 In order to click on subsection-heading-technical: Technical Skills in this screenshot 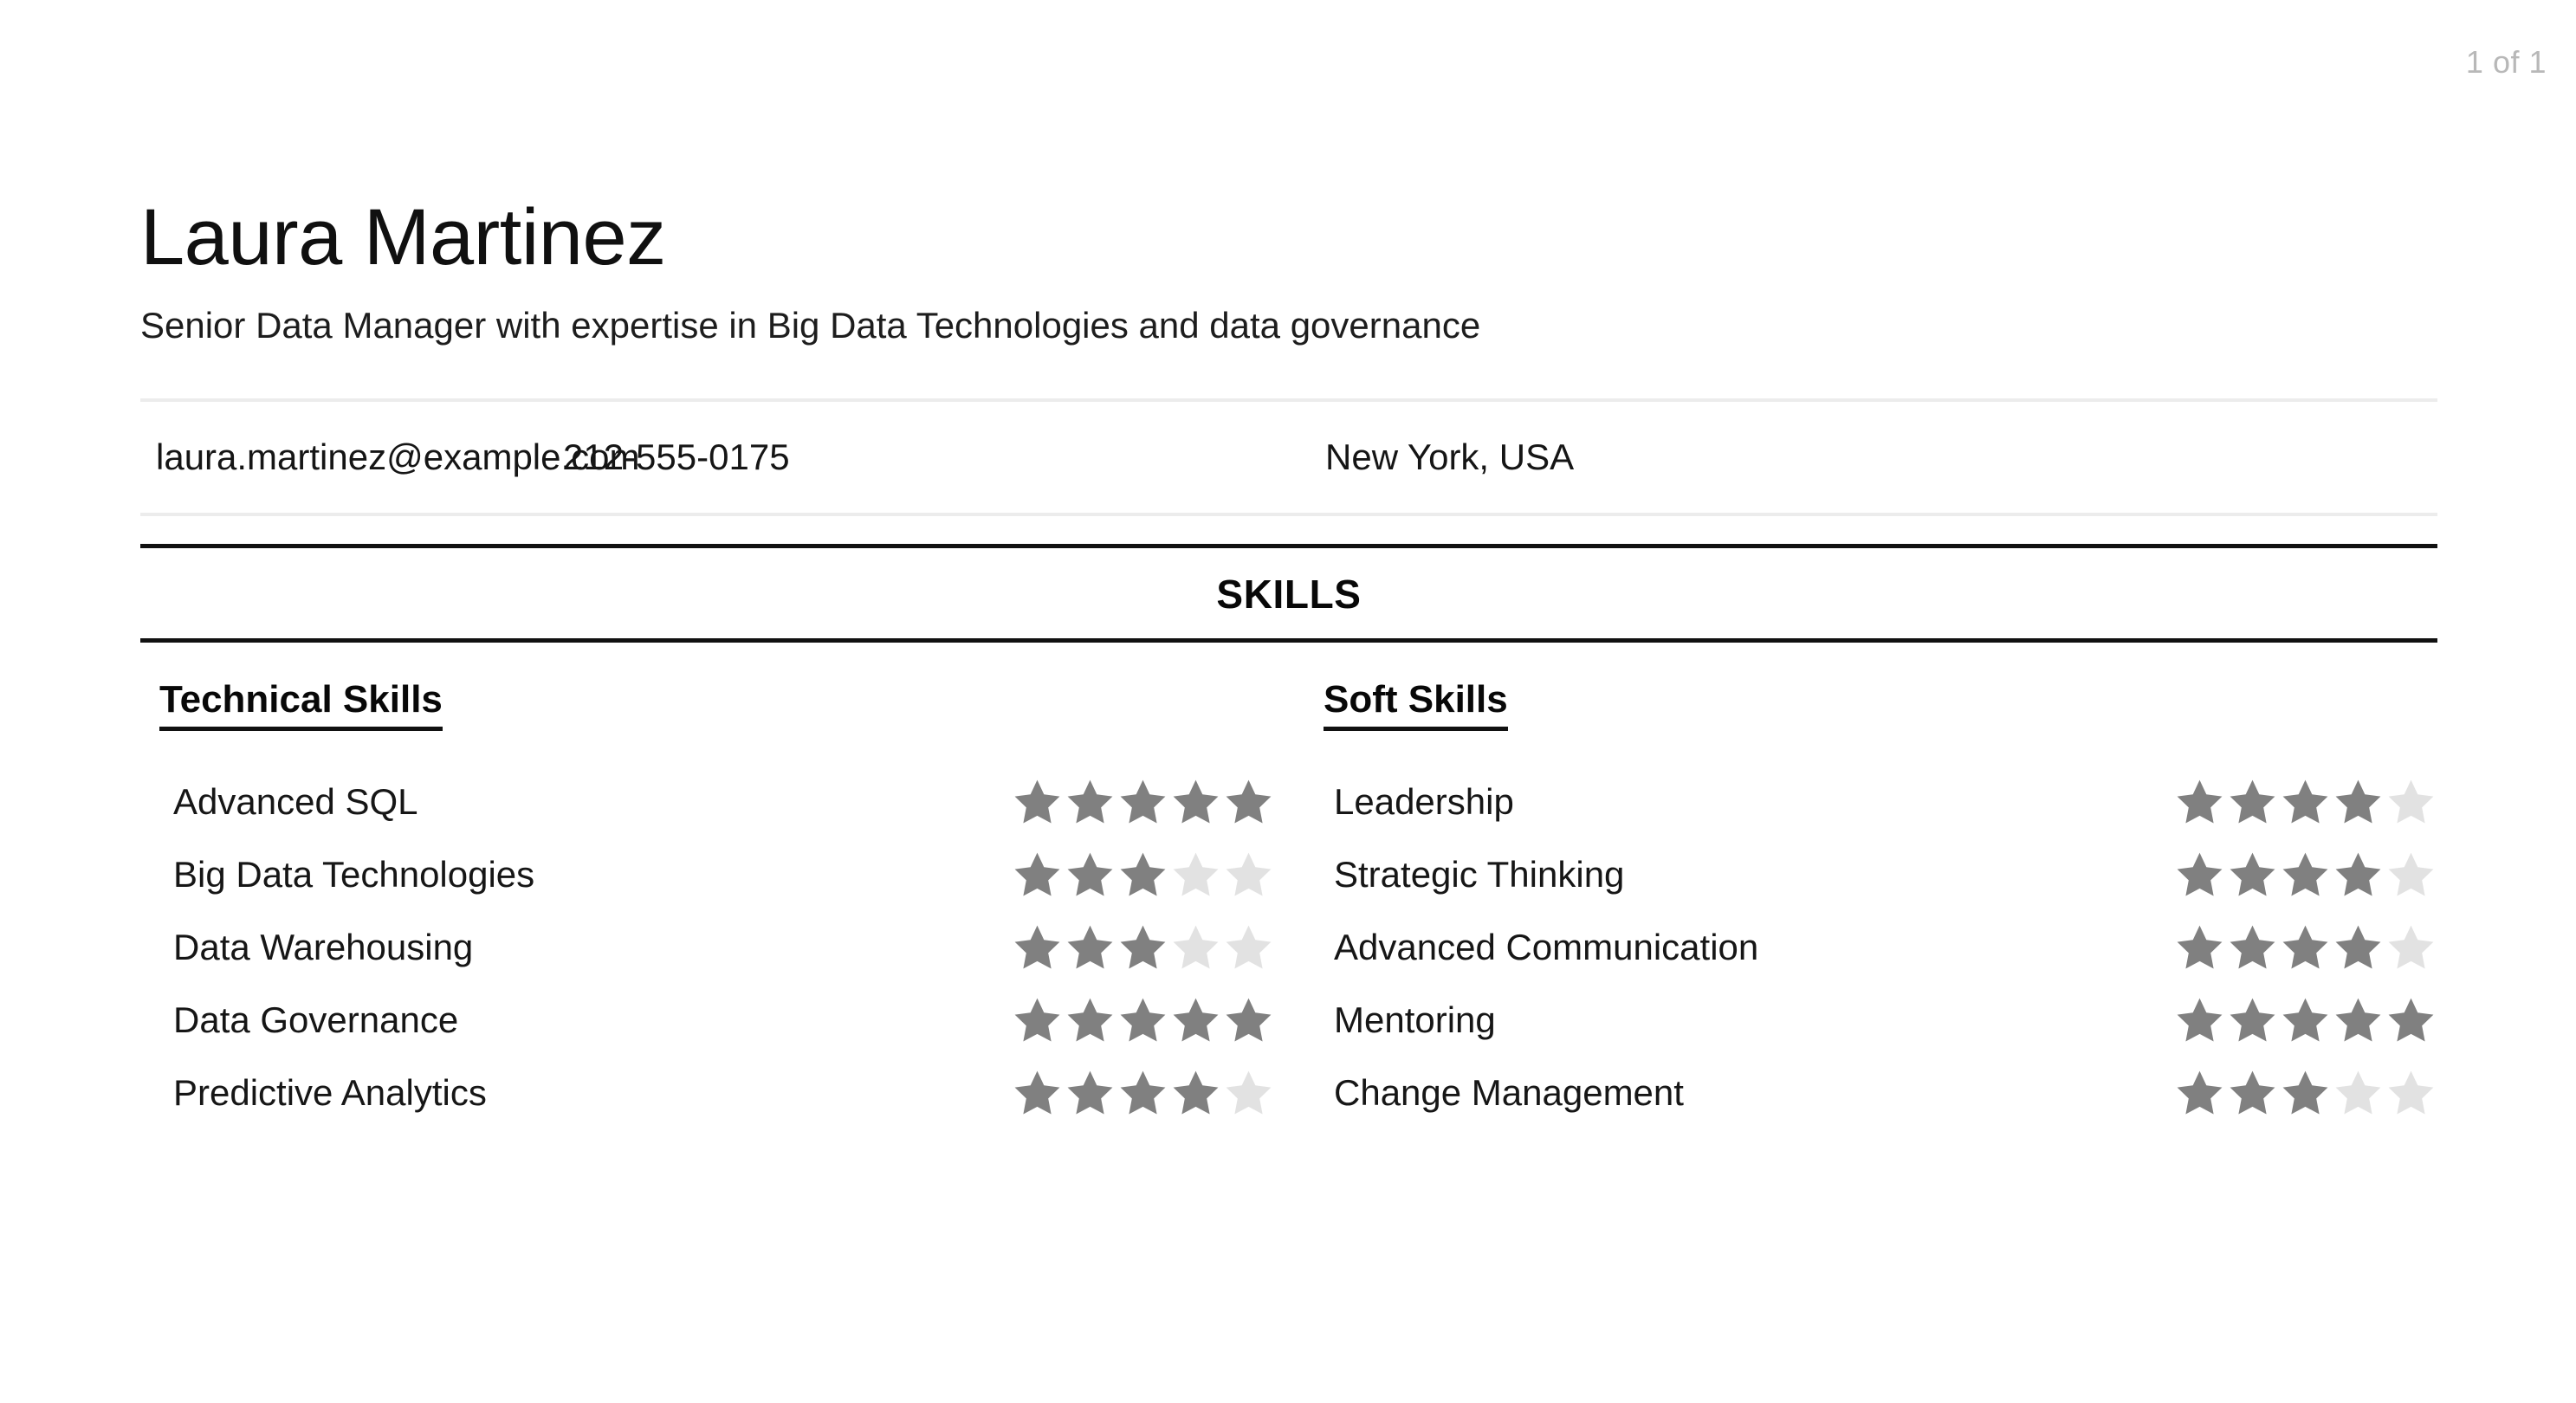, I will do `click(301, 706)`.